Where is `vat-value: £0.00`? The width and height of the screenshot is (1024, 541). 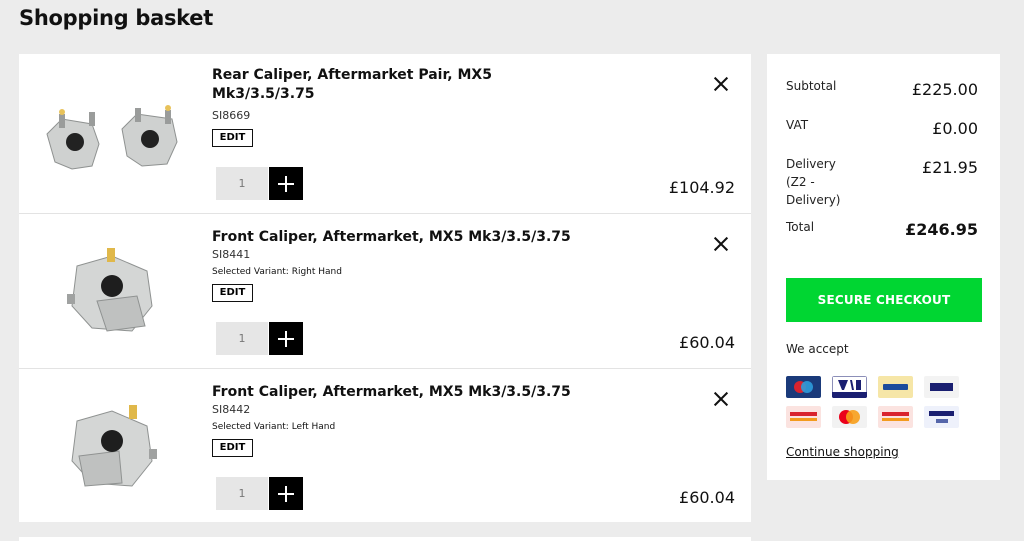 vat-value: £0.00 is located at coordinates (955, 128).